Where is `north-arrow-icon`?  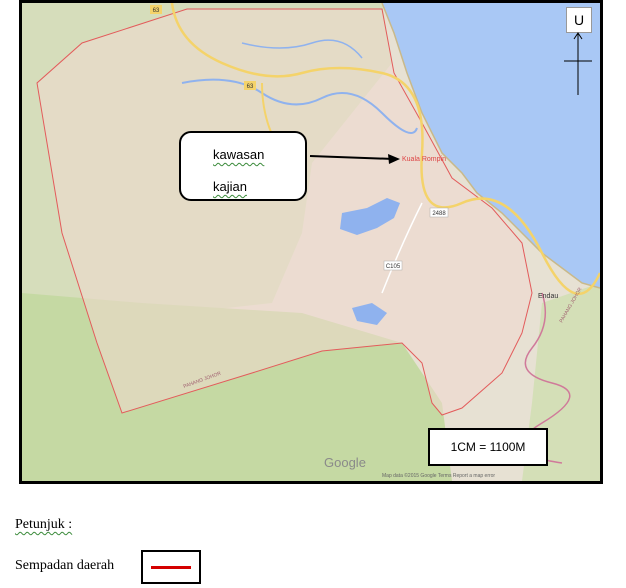
north-arrow-icon is located at coordinates (578, 63).